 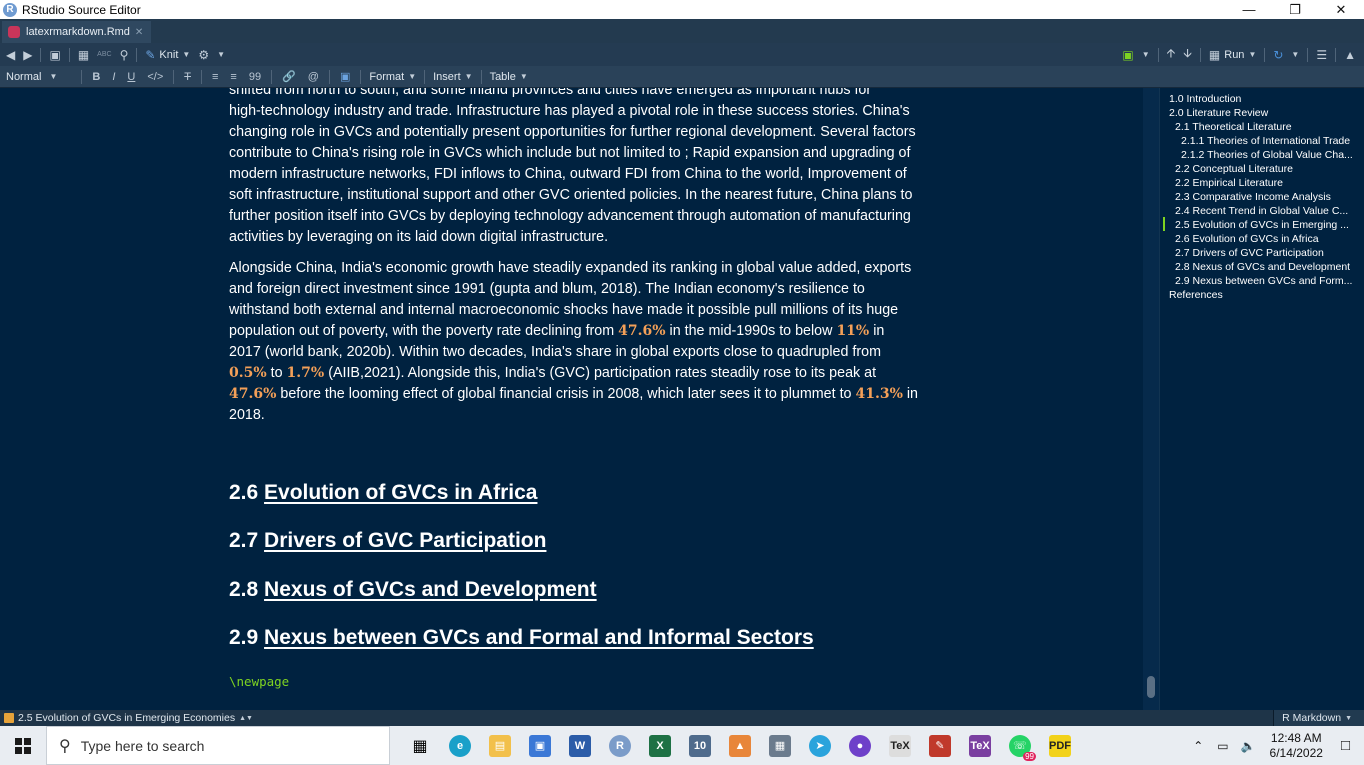 What do you see at coordinates (246, 718) in the screenshot?
I see `section-dropdown-icon: ▲▼` at bounding box center [246, 718].